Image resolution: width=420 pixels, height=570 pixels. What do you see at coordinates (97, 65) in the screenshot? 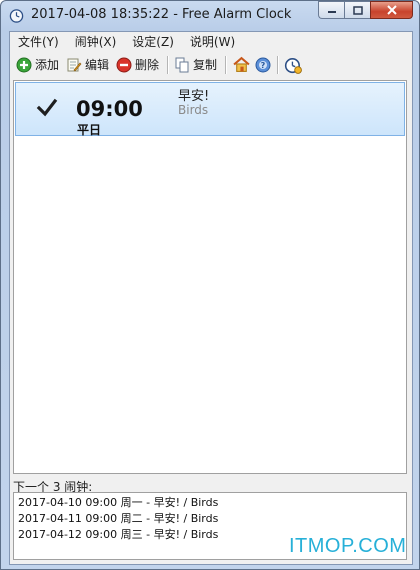
I see `edit-label: 编辑` at bounding box center [97, 65].